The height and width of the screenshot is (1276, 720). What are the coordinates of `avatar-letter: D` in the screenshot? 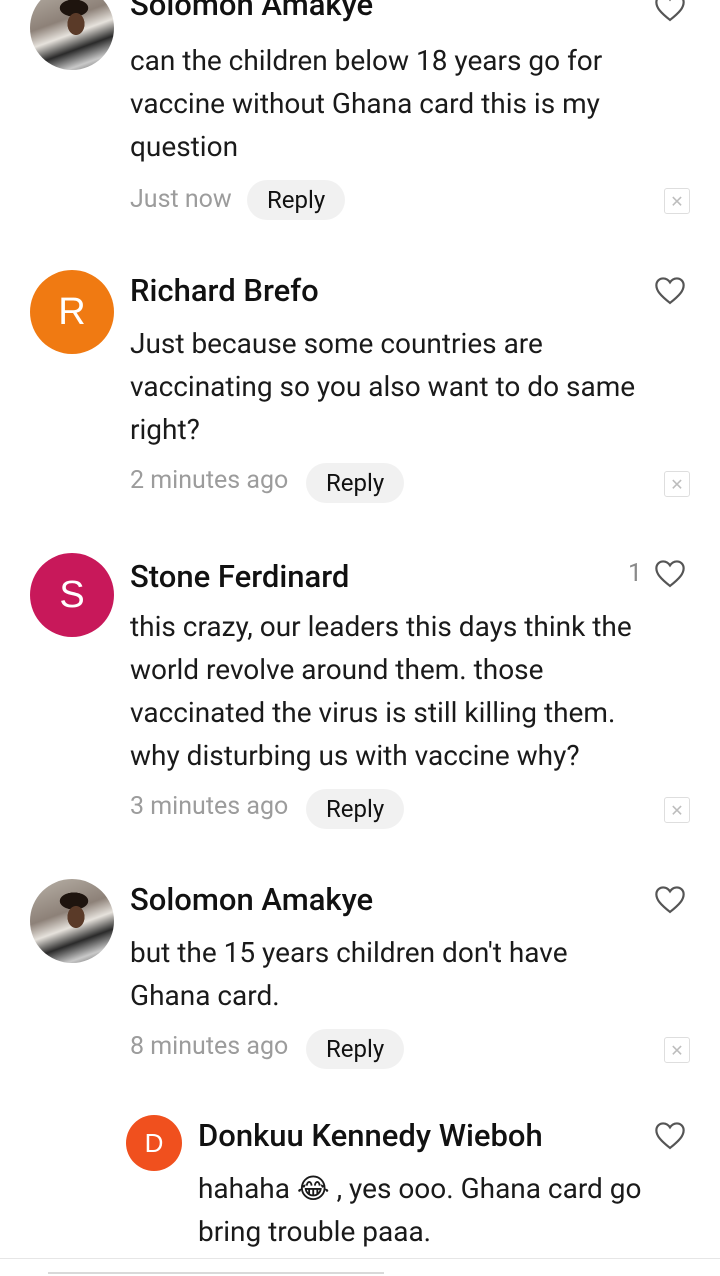 It's located at (154, 1142).